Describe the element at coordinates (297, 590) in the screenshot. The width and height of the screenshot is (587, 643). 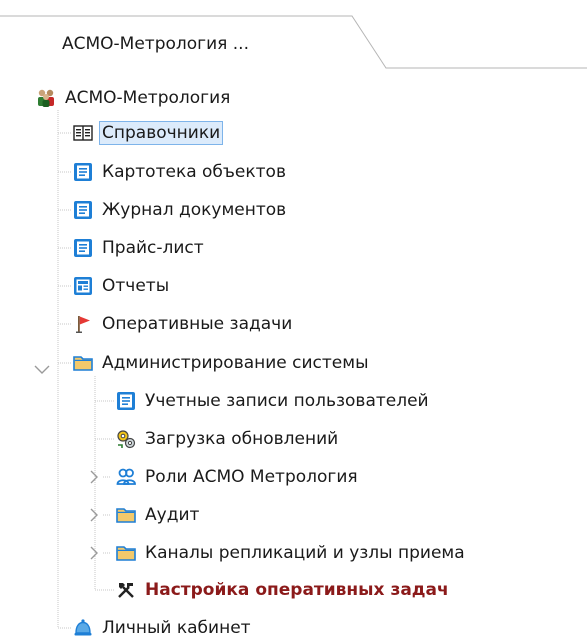
I see `tree-item-label: Настройка оперативных задач` at that location.